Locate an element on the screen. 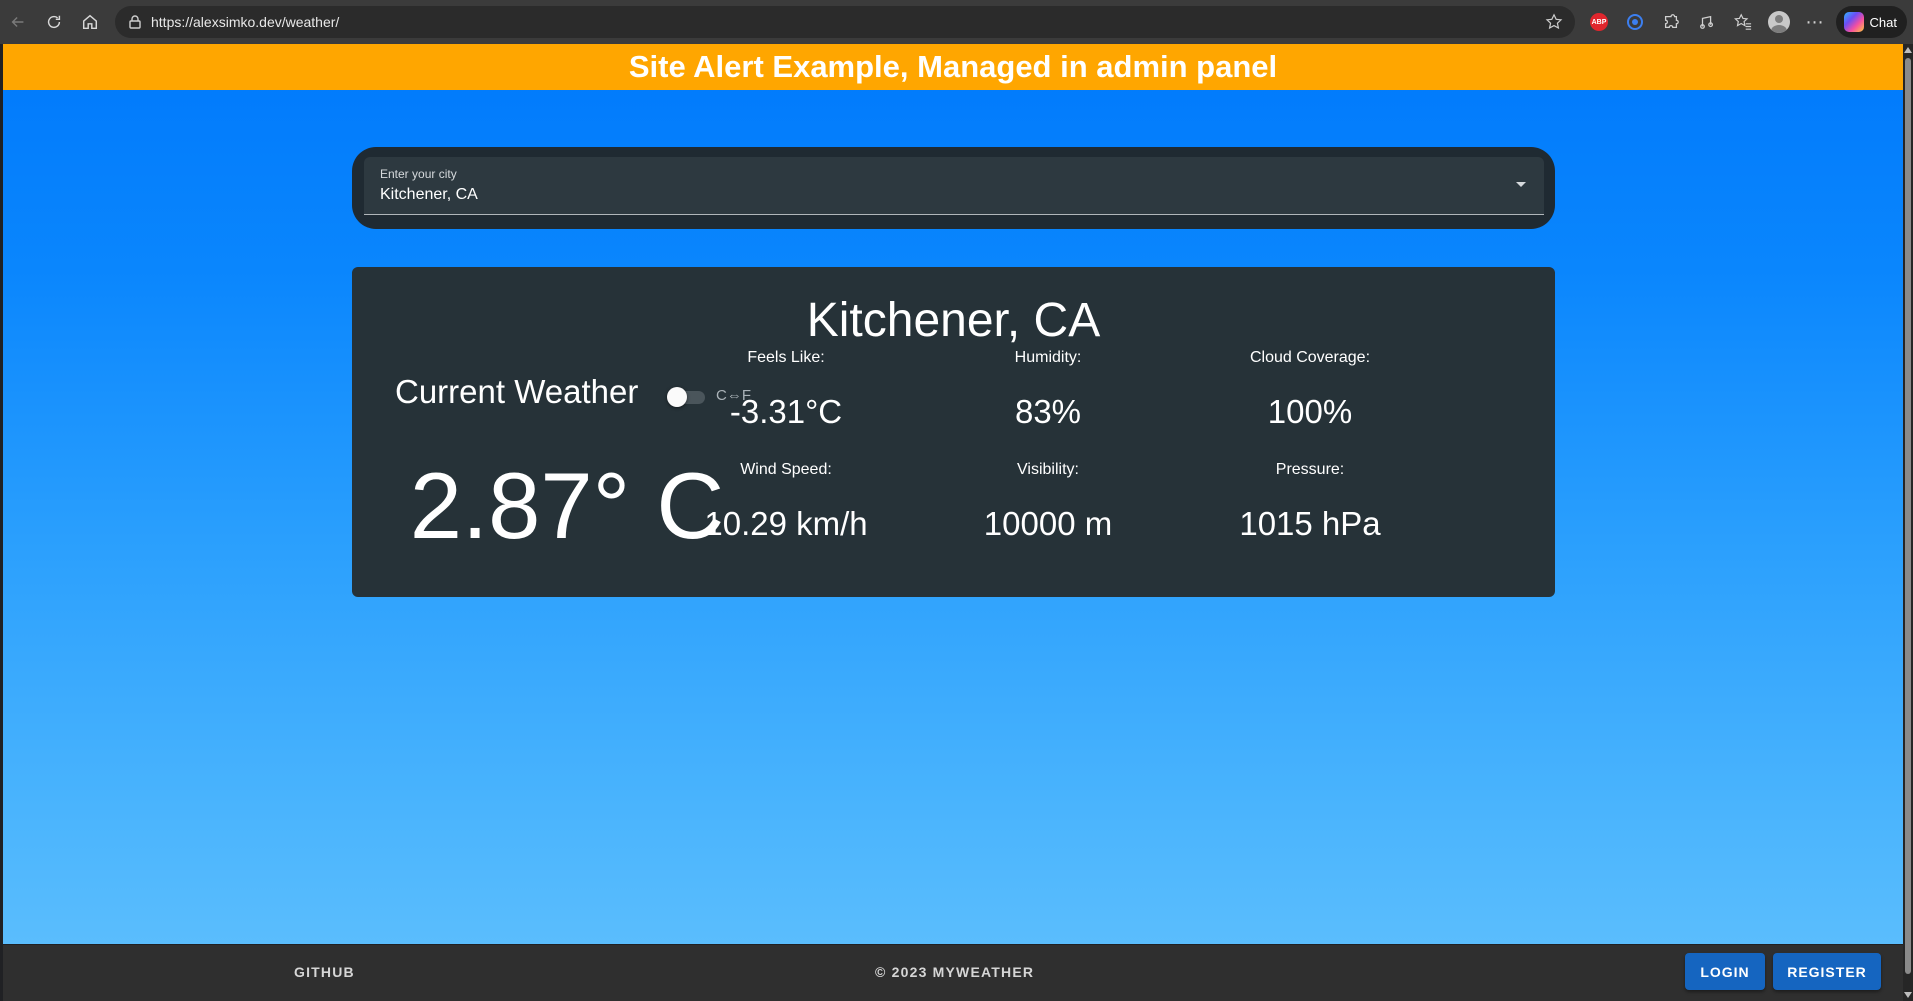 The image size is (1913, 1001). extensions-puzzle-icon is located at coordinates (1671, 22).